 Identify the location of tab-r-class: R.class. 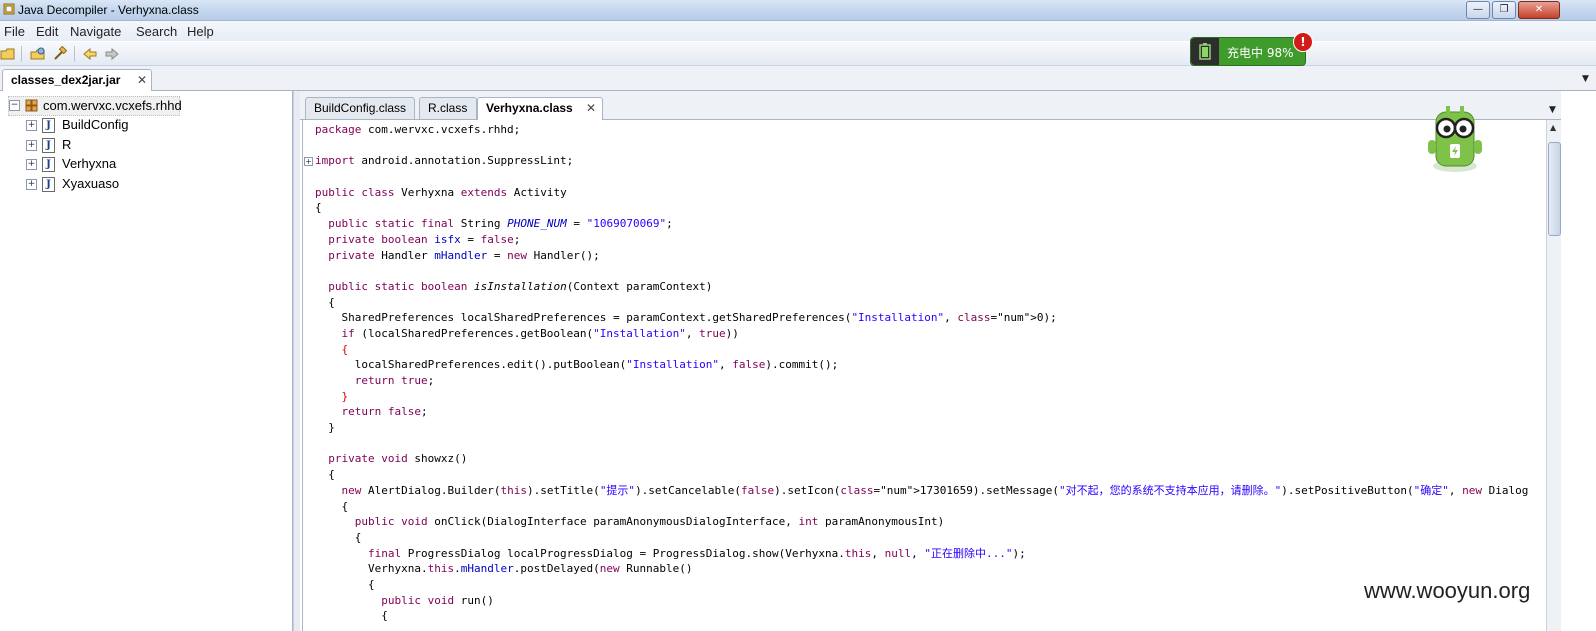
(448, 108).